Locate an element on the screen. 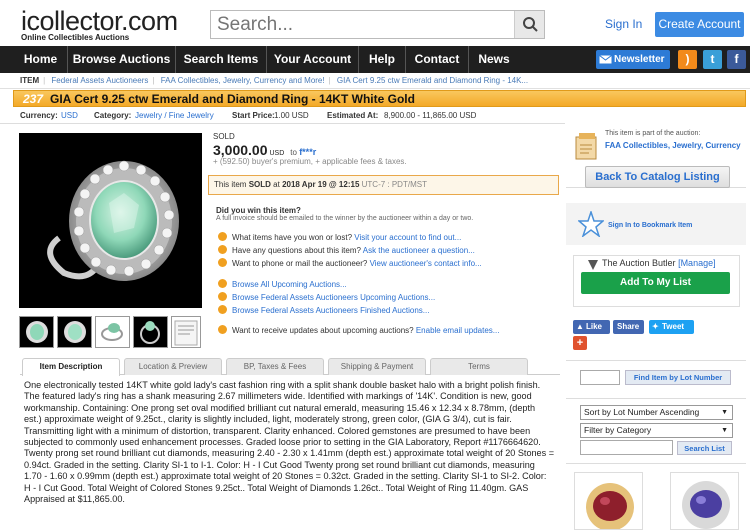 The height and width of the screenshot is (530, 750). sort-select: Sort by Lot Number Ascending ▼ is located at coordinates (656, 412).